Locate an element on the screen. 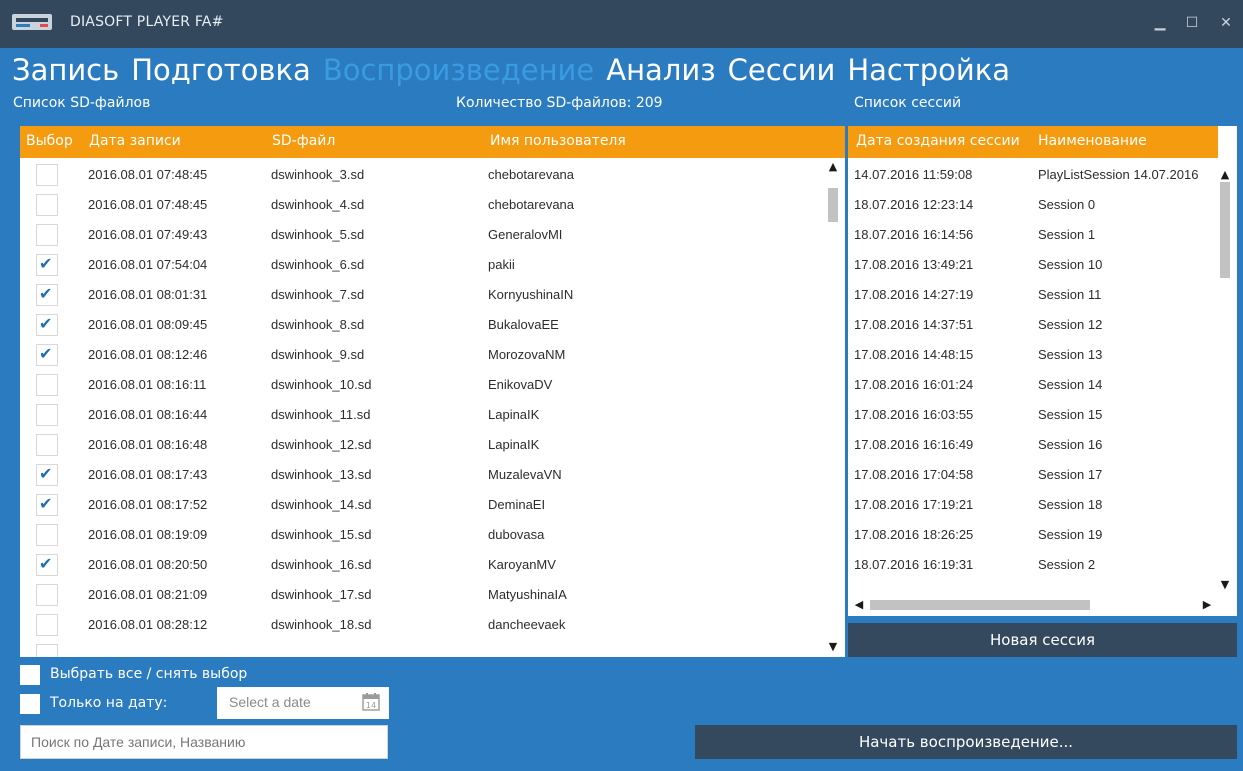 The width and height of the screenshot is (1243, 771). tab-prepare: Подготовка is located at coordinates (221, 70).